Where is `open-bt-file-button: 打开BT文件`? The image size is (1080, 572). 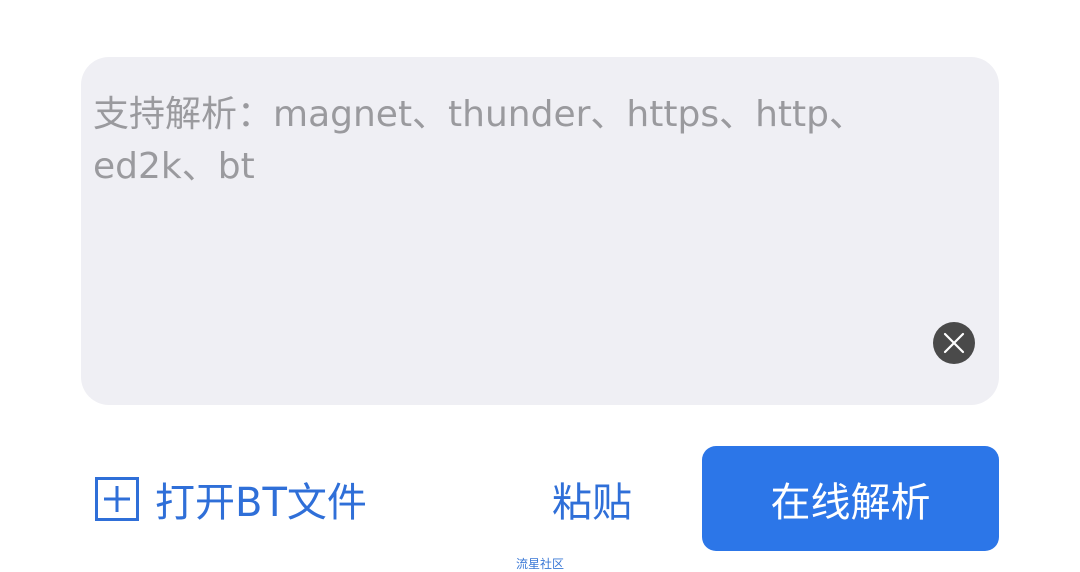
open-bt-file-button: 打开BT文件 is located at coordinates (231, 499).